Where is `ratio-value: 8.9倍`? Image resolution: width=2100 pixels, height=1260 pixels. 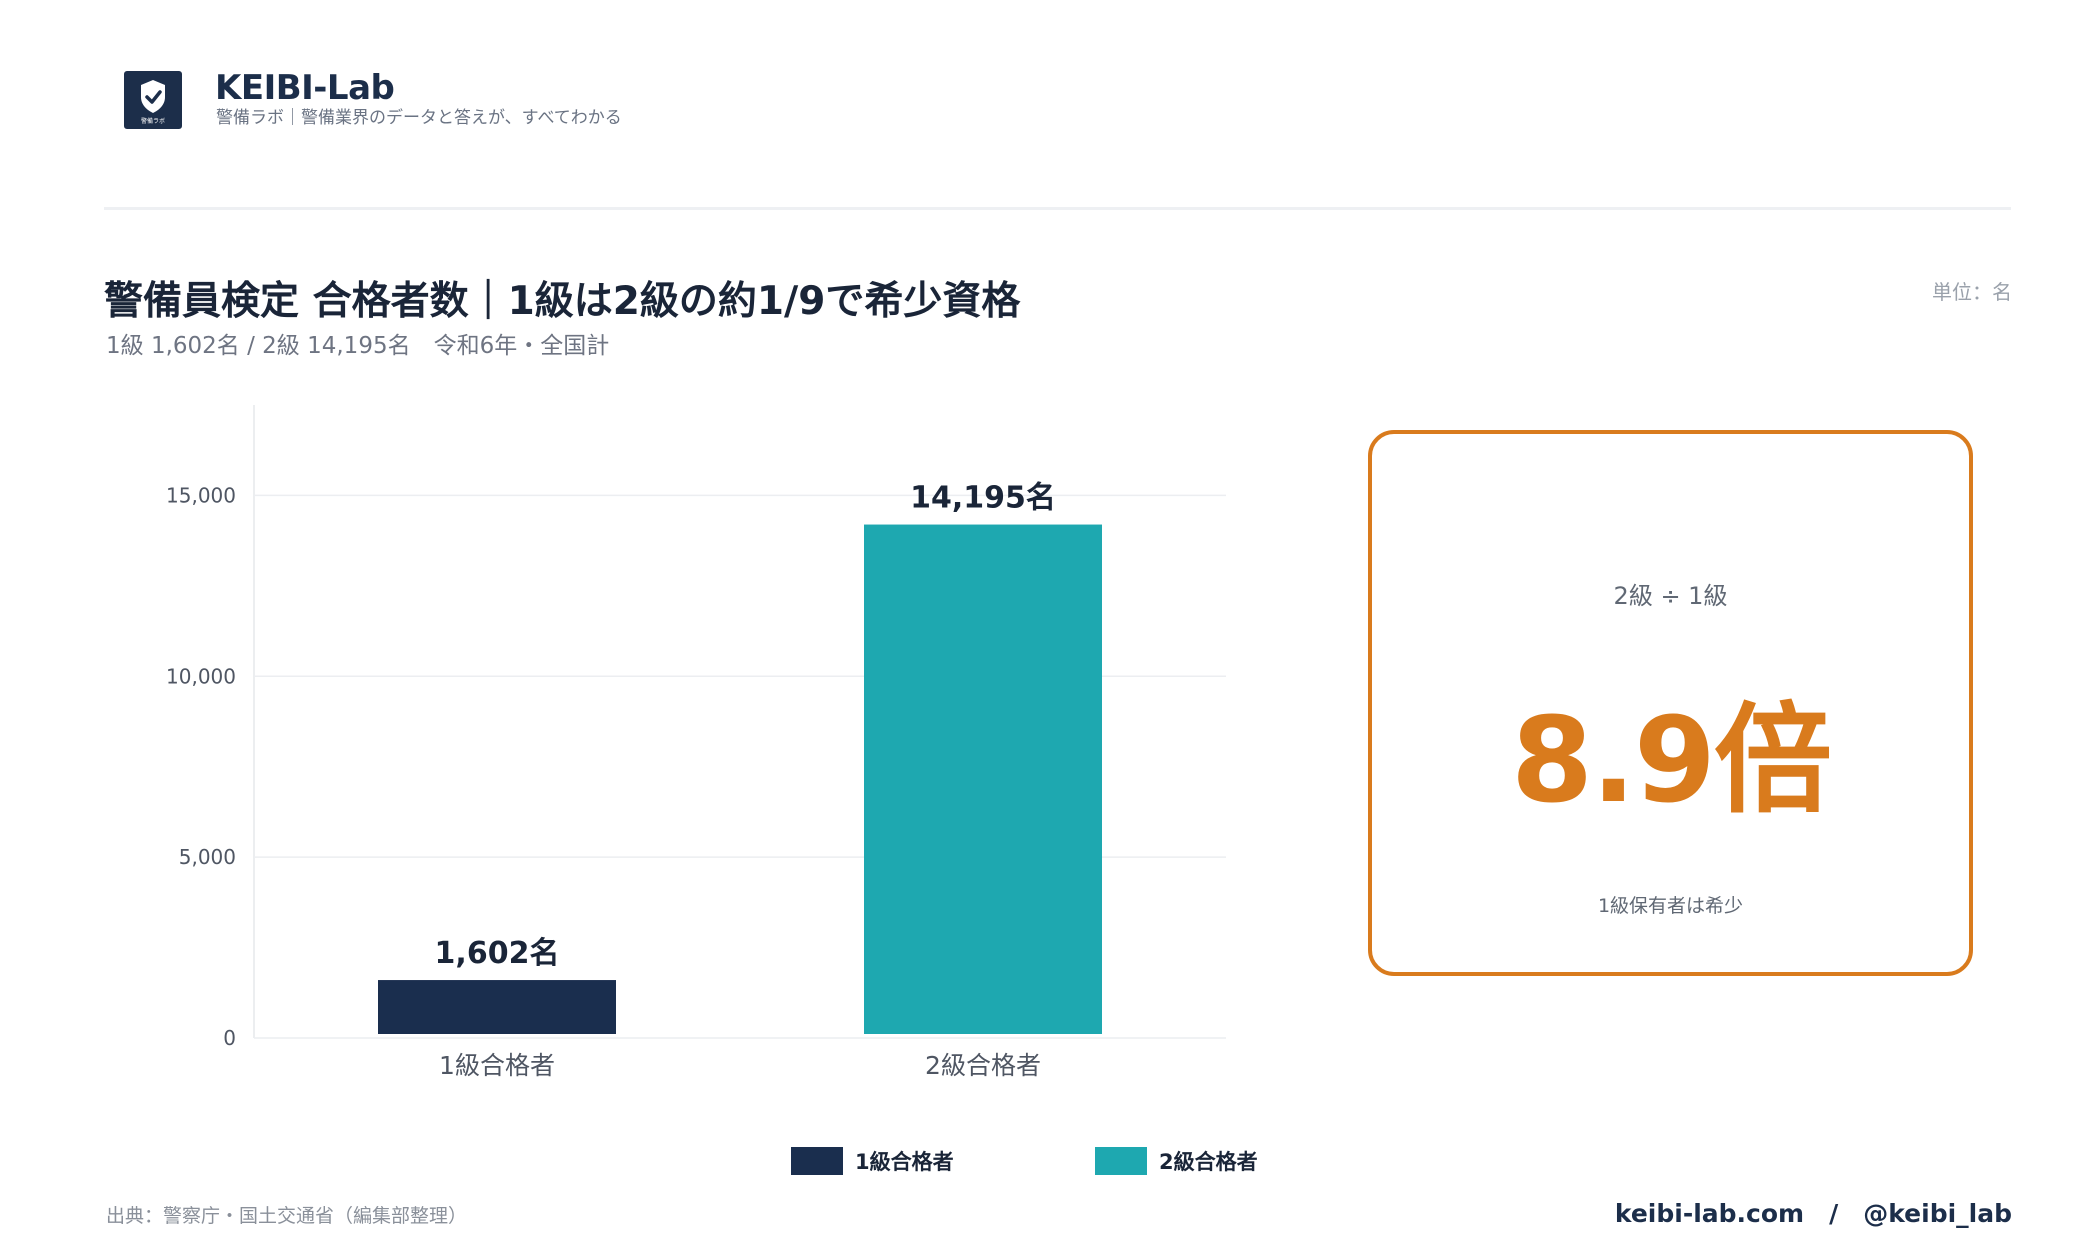
ratio-value: 8.9倍 is located at coordinates (1671, 760).